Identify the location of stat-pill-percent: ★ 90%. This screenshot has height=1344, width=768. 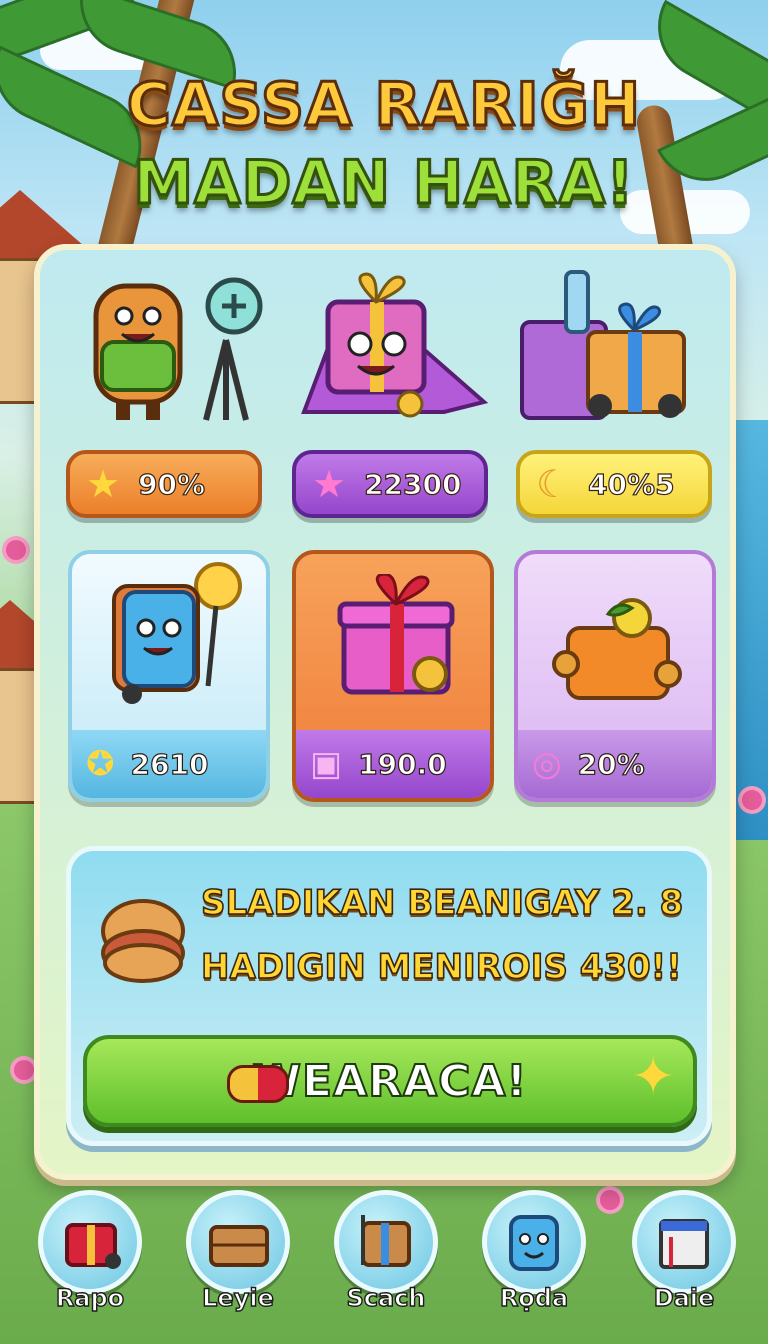
(164, 484).